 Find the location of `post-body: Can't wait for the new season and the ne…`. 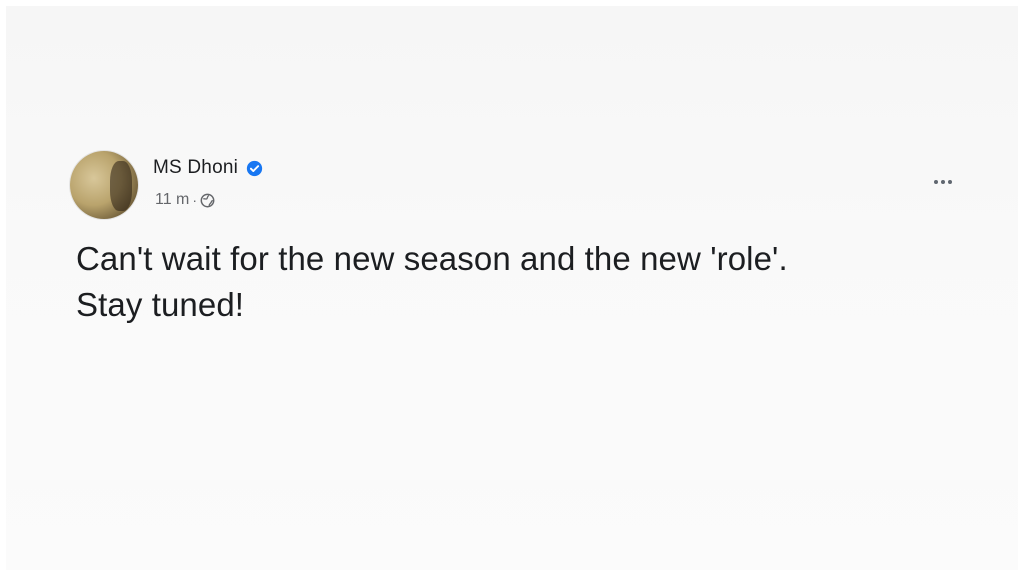

post-body: Can't wait for the new season and the ne… is located at coordinates (516, 282).